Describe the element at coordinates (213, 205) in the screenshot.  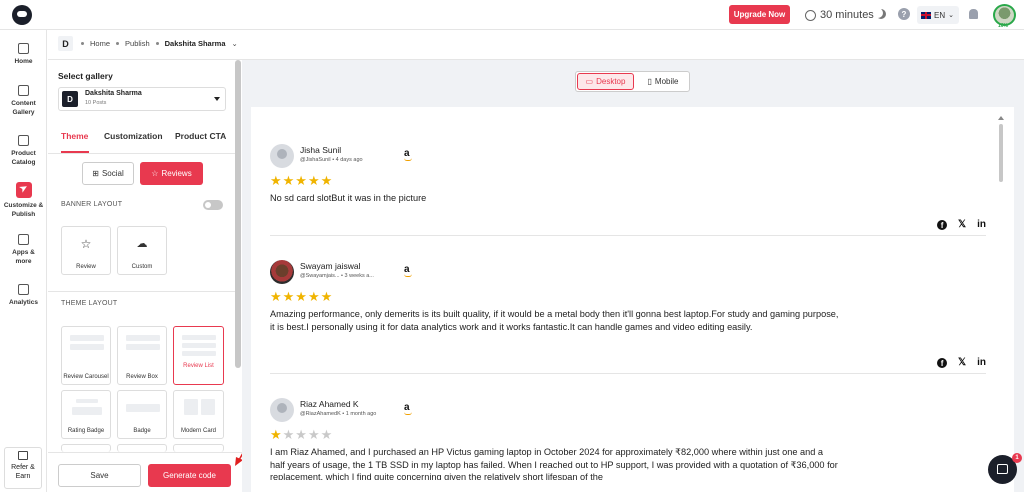
I see `banner-layout-toggle` at that location.